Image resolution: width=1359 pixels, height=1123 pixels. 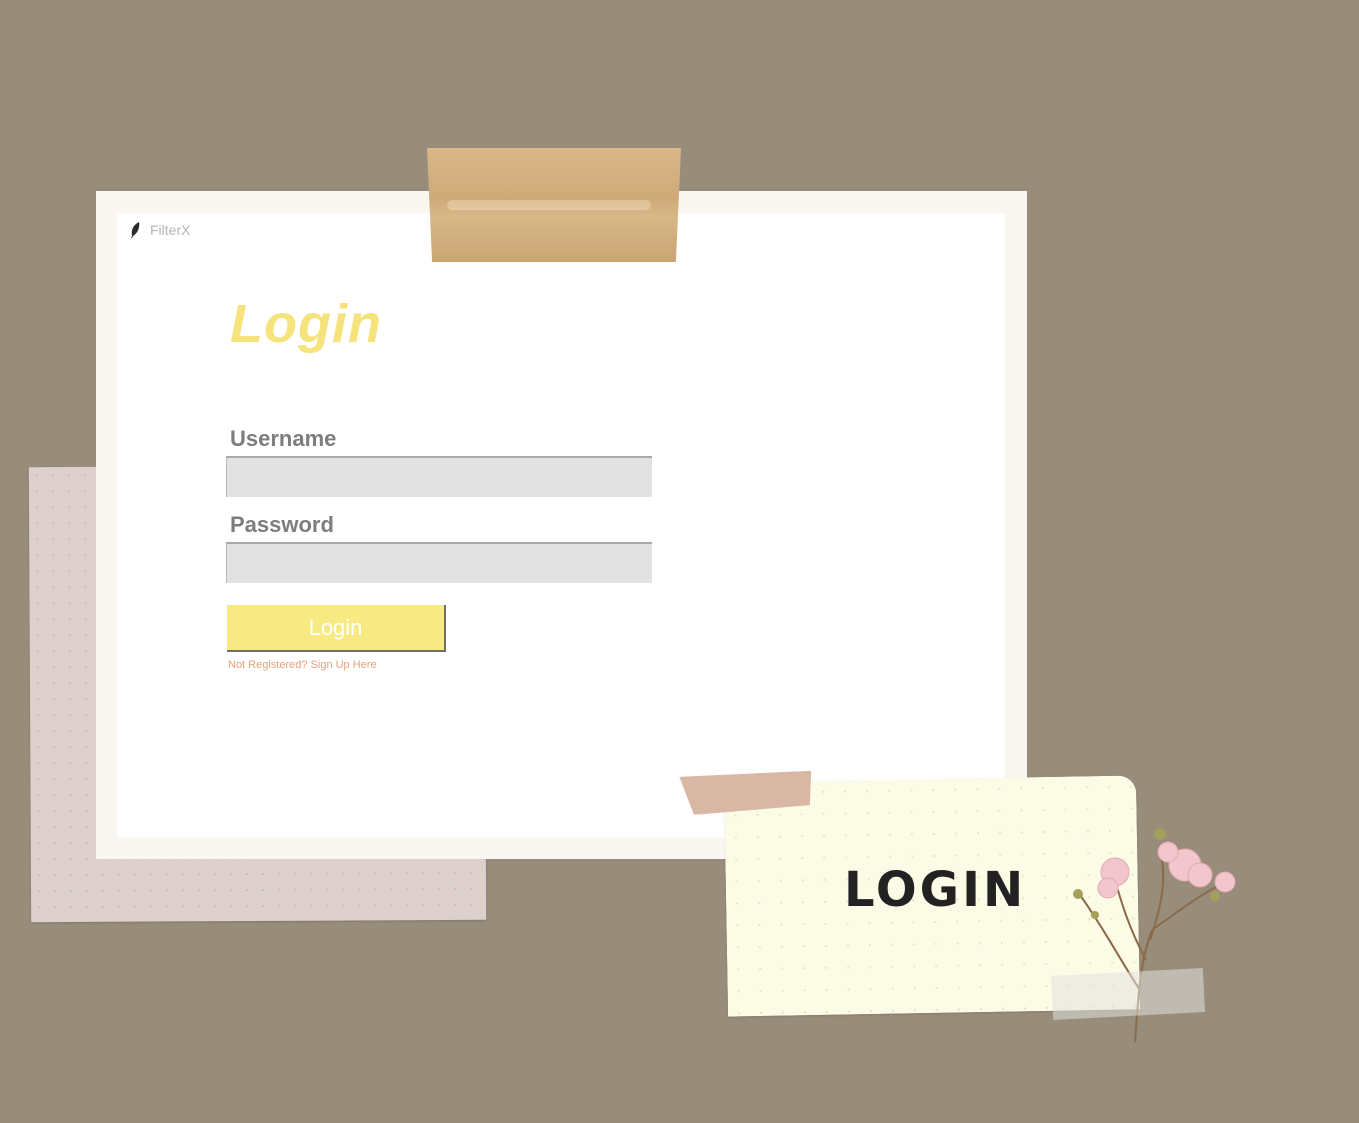 What do you see at coordinates (135, 230) in the screenshot?
I see `feather-icon` at bounding box center [135, 230].